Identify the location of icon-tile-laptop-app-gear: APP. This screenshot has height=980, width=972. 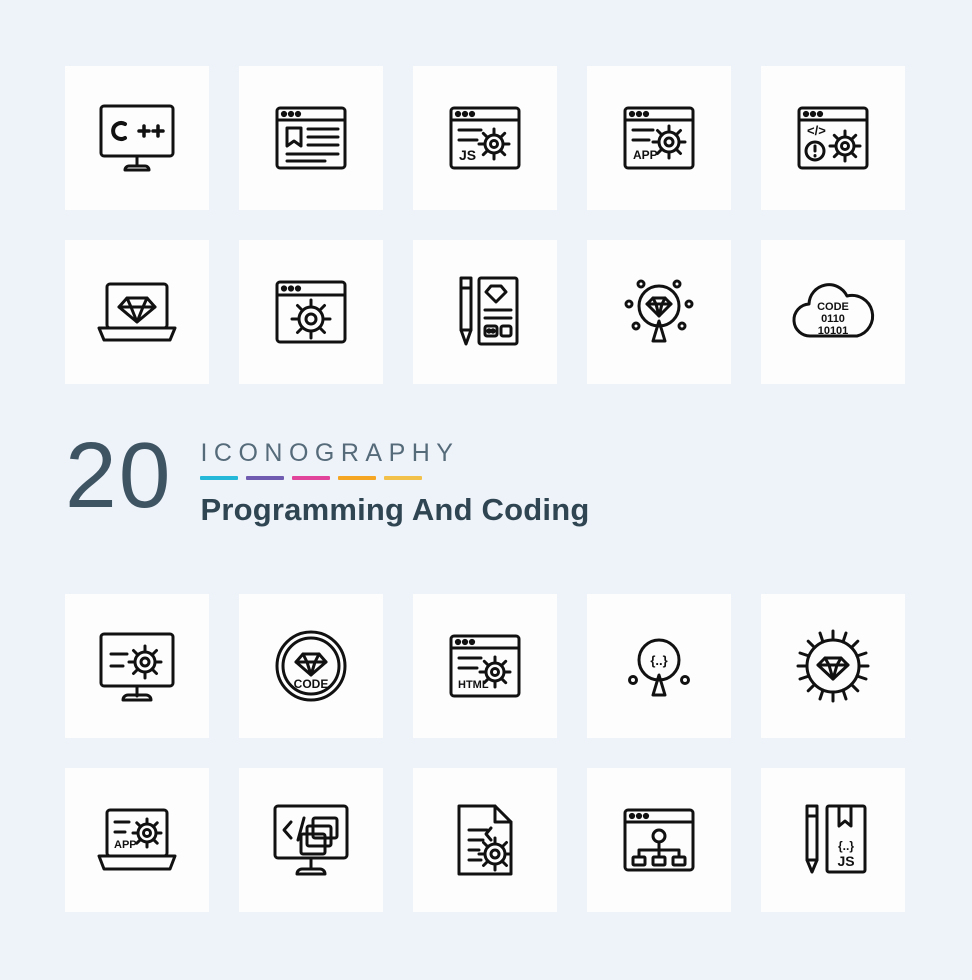
(137, 840).